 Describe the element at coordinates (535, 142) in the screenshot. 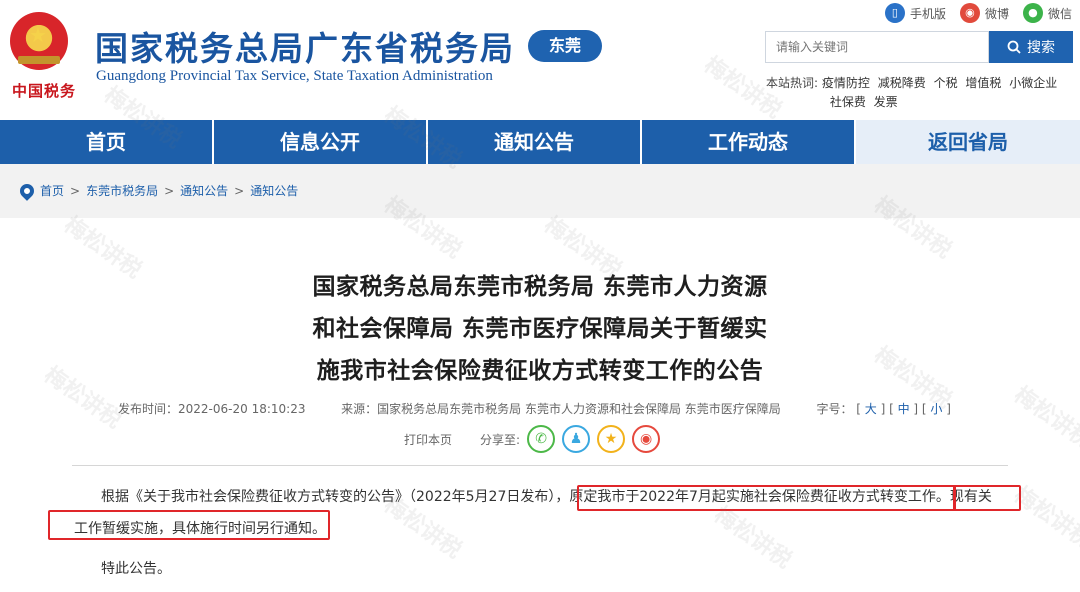

I see `nav-notices: 通知公告` at that location.